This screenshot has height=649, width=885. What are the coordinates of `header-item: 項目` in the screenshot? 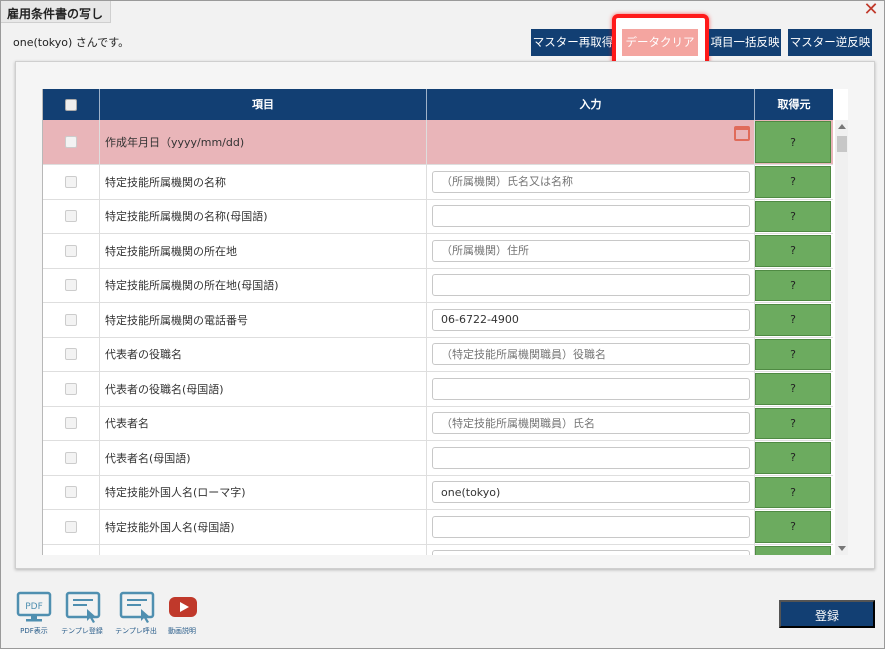 It's located at (263, 104).